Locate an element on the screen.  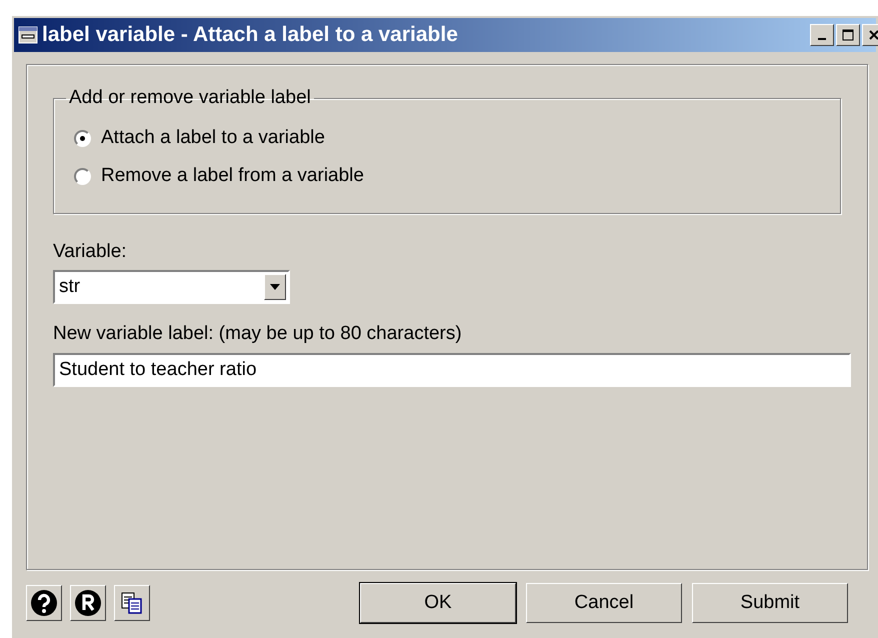
minimize-icon is located at coordinates (822, 39).